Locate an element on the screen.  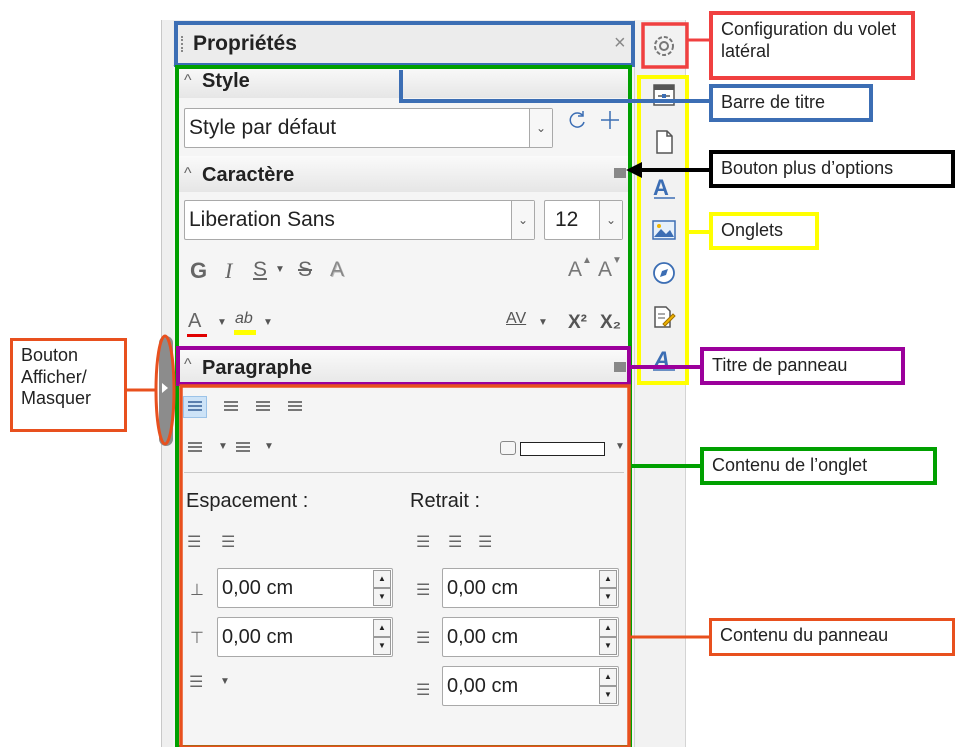
indent-before-field: 0,00 cm ▲ ▼ is located at coordinates (530, 588).